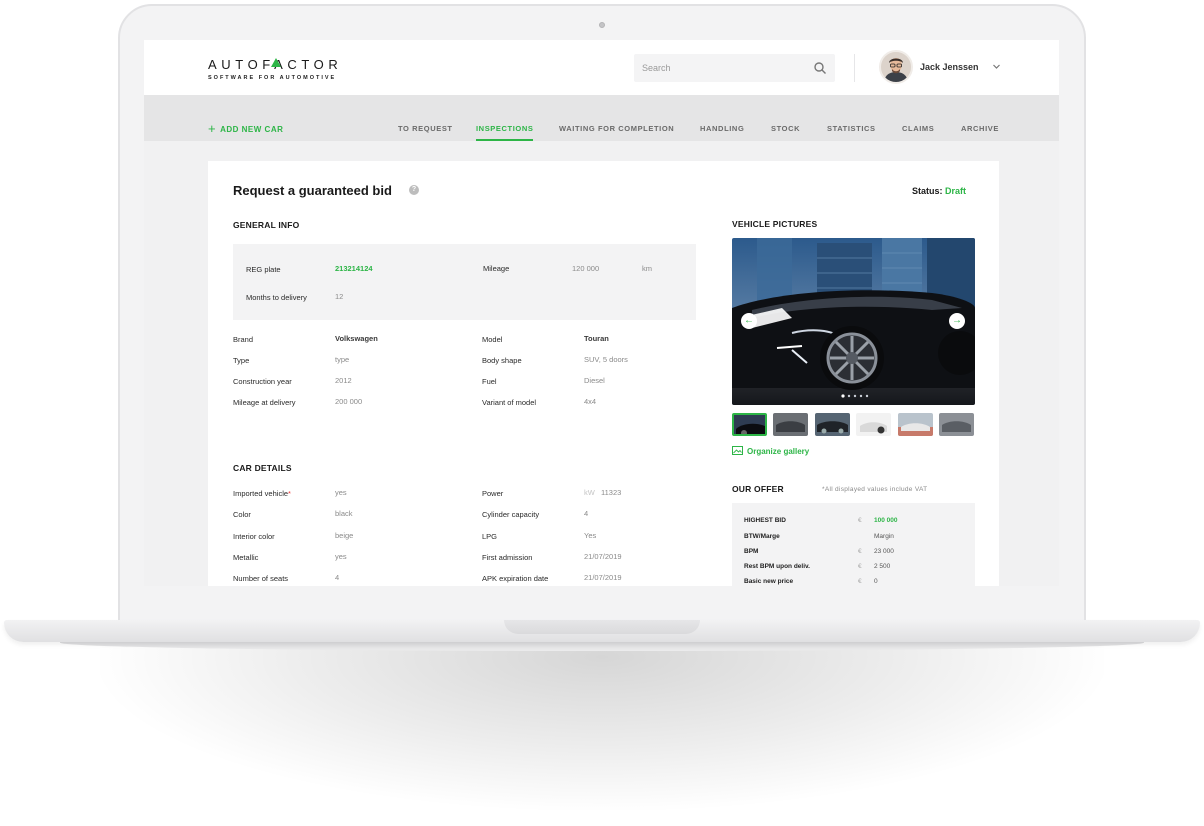 The image size is (1204, 826). I want to click on bpm-currency: €, so click(860, 551).